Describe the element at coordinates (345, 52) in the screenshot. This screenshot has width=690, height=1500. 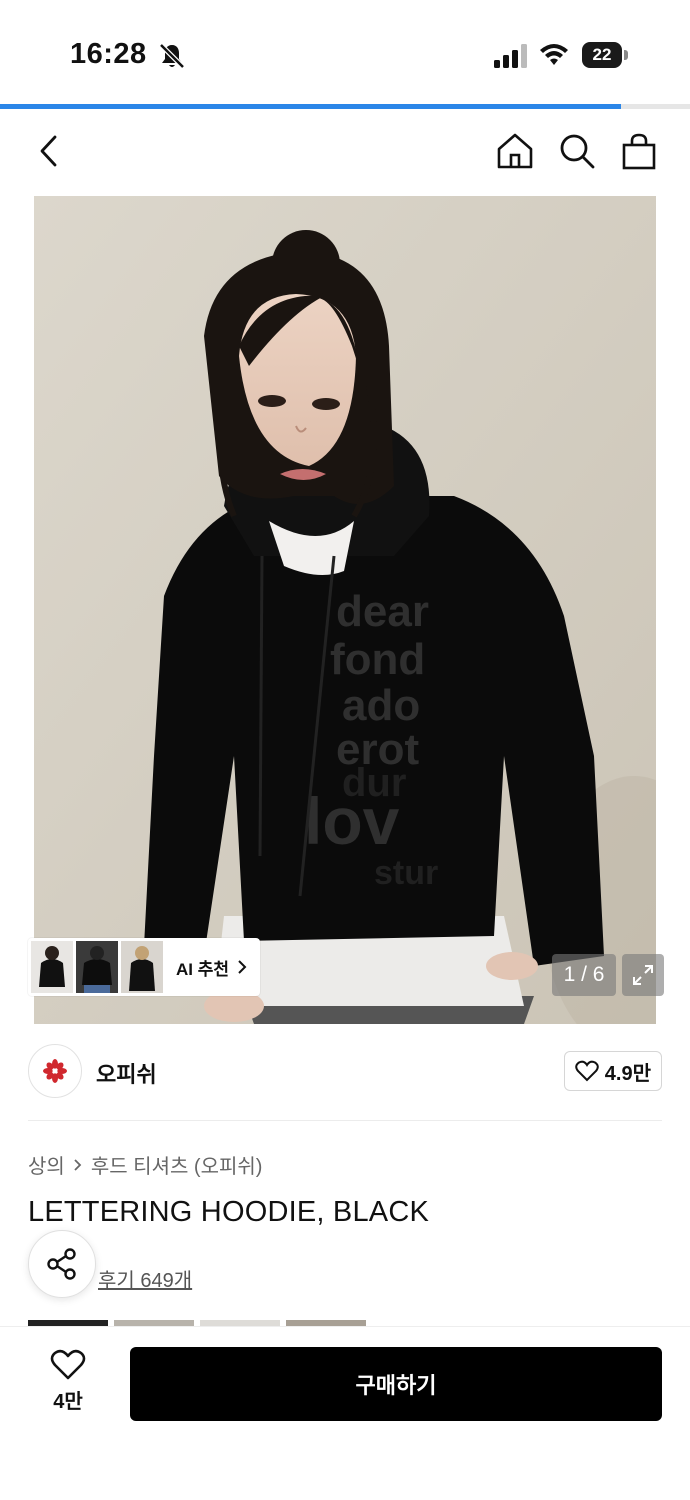
I see `status-bar: 16:28 22` at that location.